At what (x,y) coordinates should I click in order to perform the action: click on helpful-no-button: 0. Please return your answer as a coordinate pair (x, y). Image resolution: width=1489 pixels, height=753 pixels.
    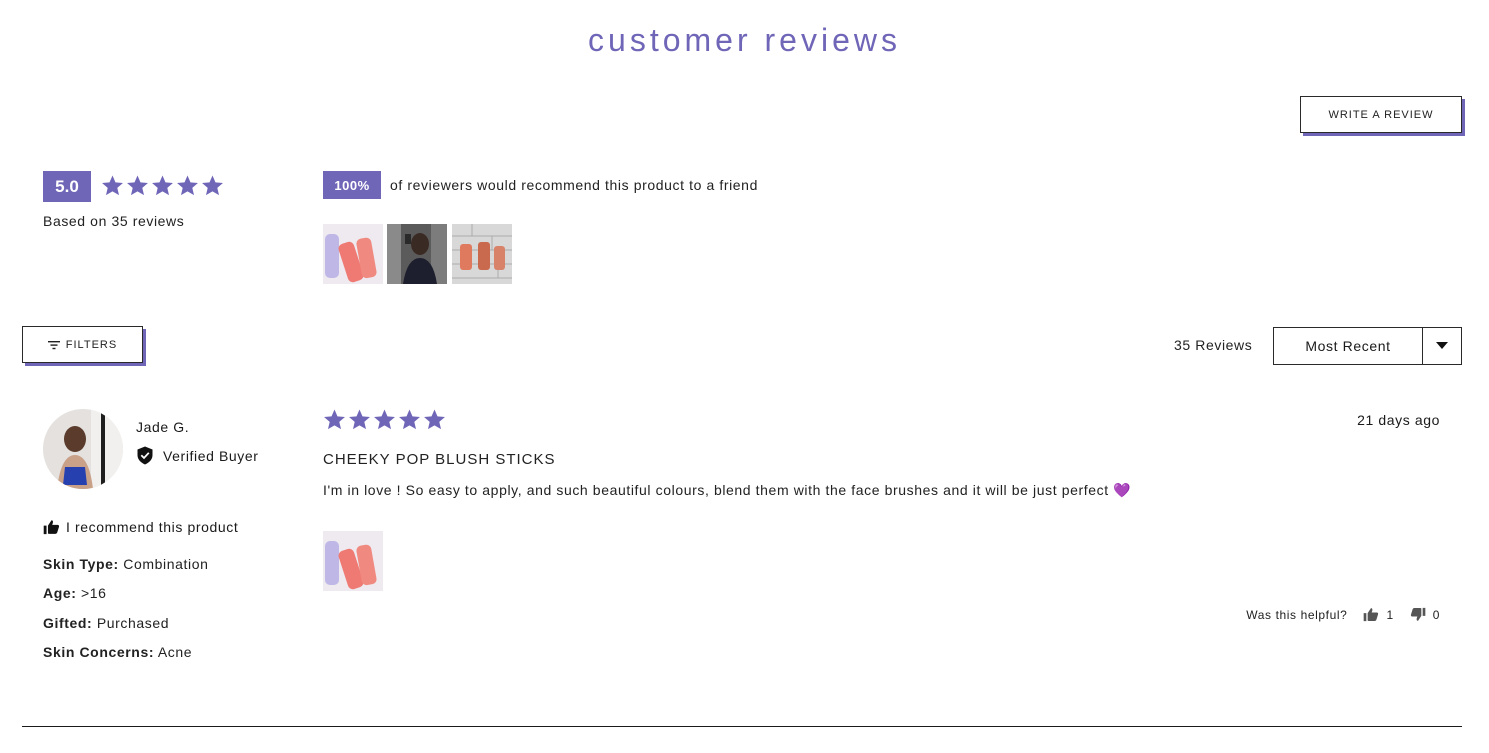
    Looking at the image, I should click on (1425, 614).